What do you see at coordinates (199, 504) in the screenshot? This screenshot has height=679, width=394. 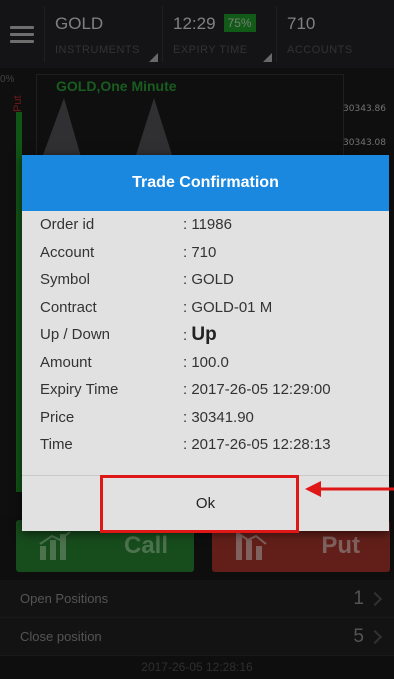 I see `annotation-highlight-box` at bounding box center [199, 504].